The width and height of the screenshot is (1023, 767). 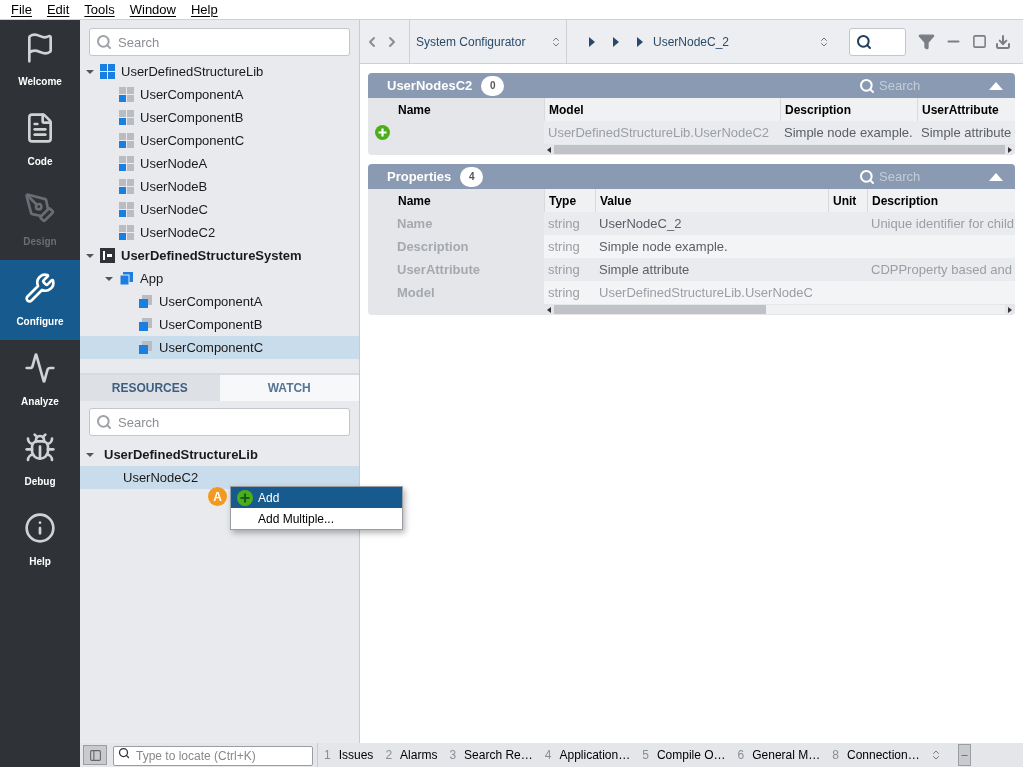 I want to click on table-cell-text: Simple attribute, so click(x=644, y=269).